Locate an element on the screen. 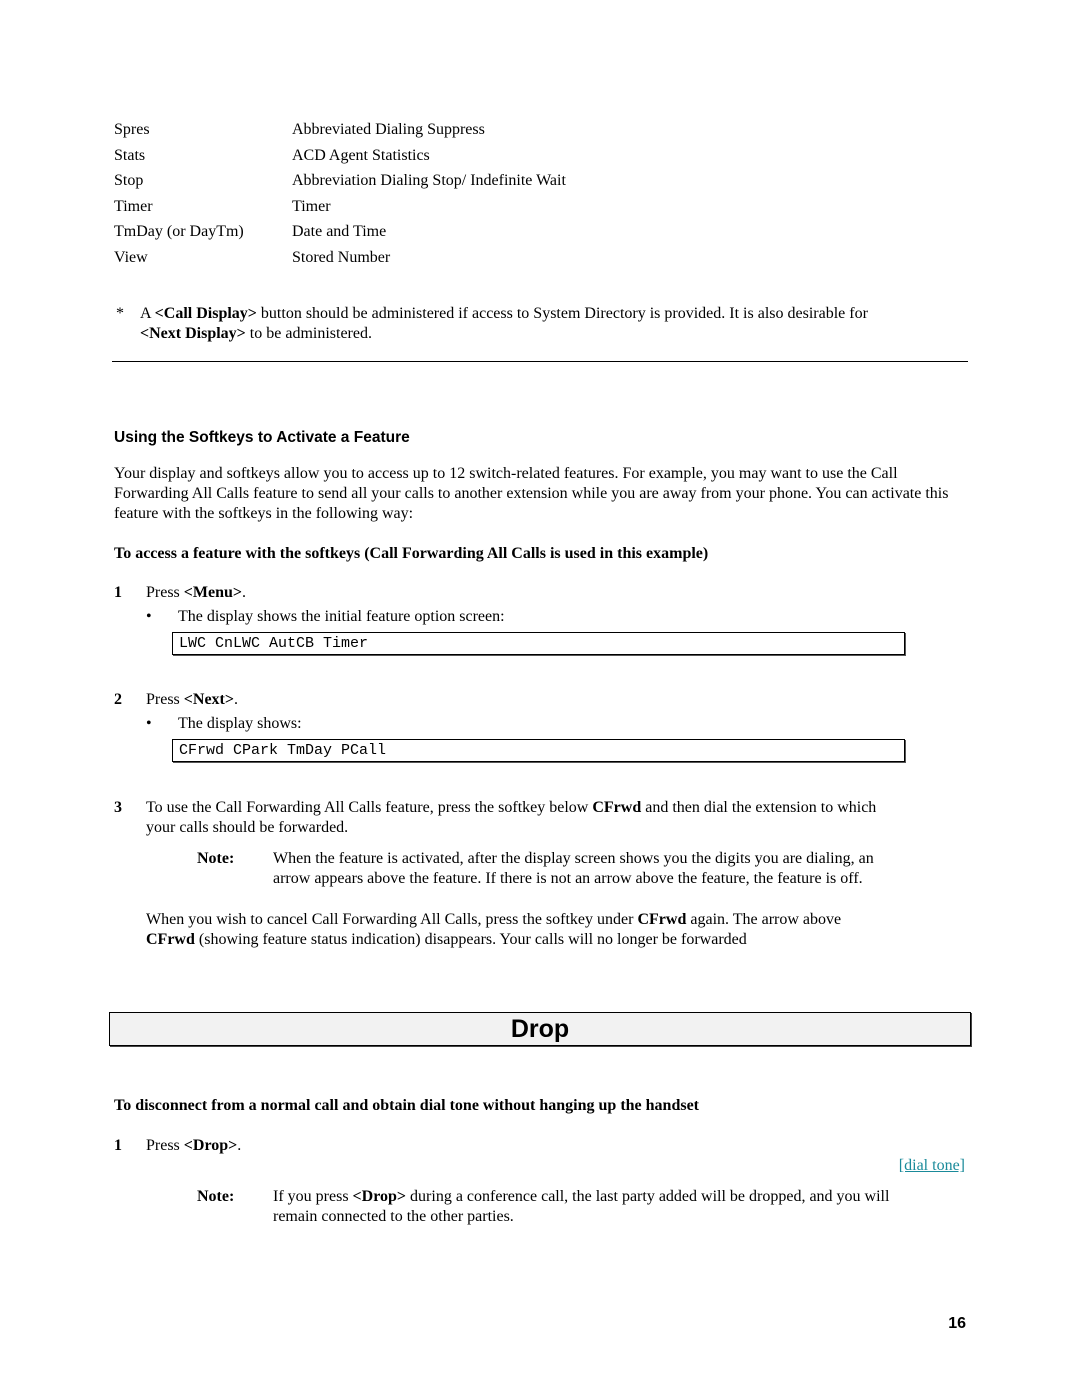 The image size is (1080, 1397). bullet-text: The display shows: is located at coordinates (240, 723).